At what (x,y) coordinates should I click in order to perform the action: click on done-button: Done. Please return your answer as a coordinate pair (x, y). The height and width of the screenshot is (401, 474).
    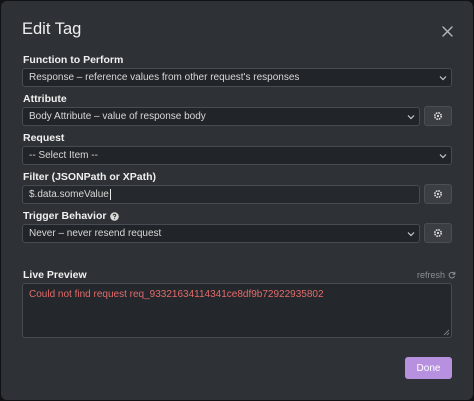
    Looking at the image, I should click on (428, 368).